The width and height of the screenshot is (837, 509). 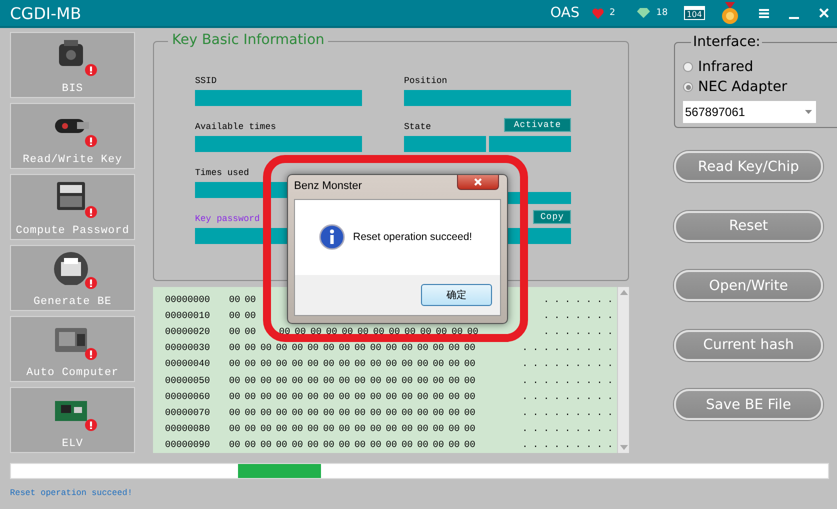 What do you see at coordinates (552, 217) in the screenshot?
I see `copy-button: Copy` at bounding box center [552, 217].